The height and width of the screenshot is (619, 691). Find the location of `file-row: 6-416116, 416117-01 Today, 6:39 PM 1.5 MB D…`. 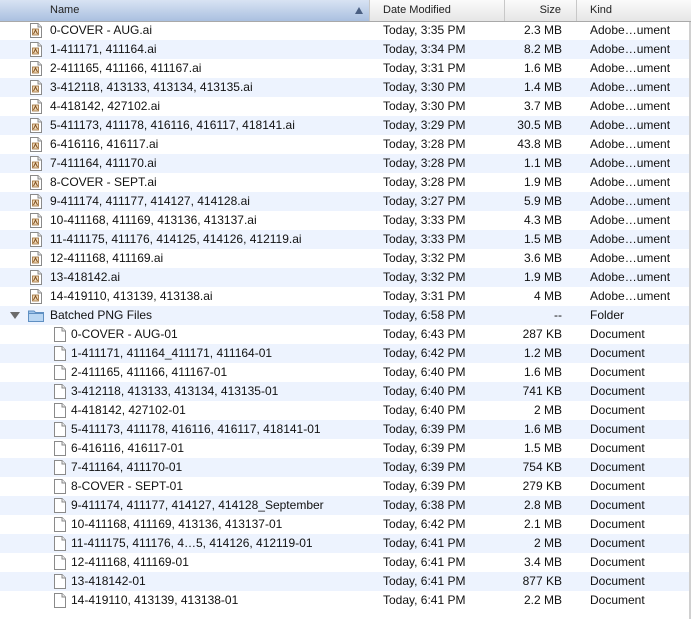

file-row: 6-416116, 416117-01 Today, 6:39 PM 1.5 MB D… is located at coordinates (345, 448).